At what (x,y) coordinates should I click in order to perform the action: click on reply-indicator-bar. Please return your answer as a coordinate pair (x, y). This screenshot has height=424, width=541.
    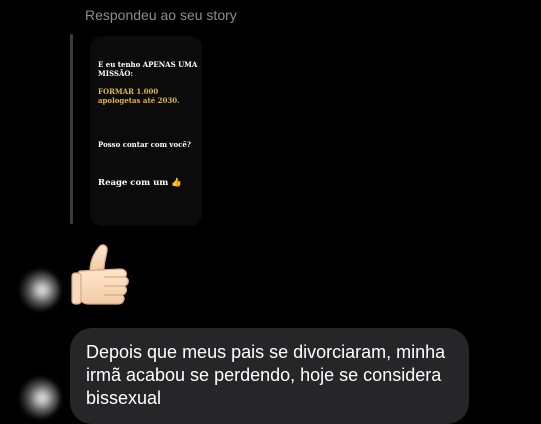
    Looking at the image, I should click on (71, 129).